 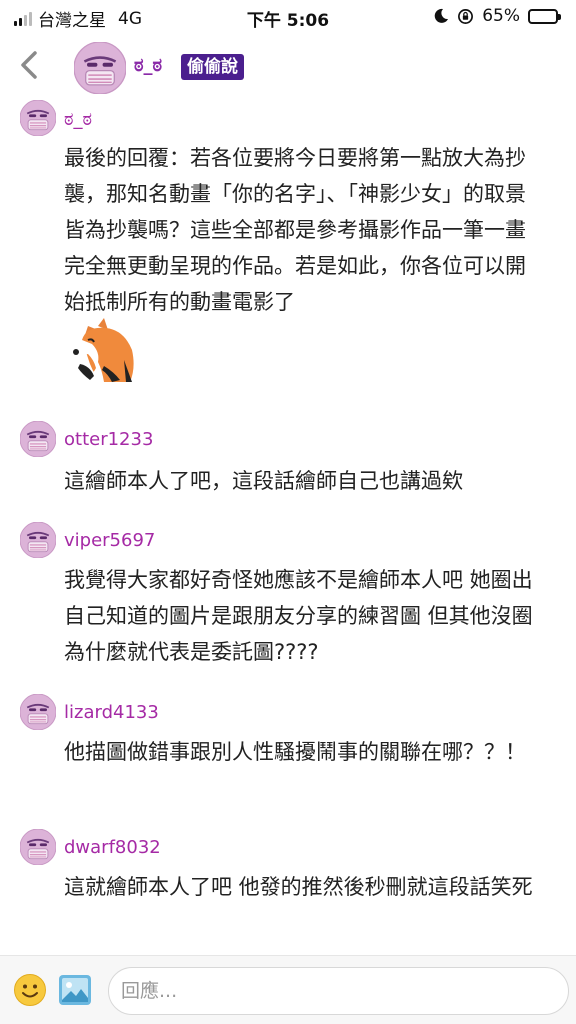 What do you see at coordinates (111, 712) in the screenshot?
I see `commenter-name: lizard4133` at bounding box center [111, 712].